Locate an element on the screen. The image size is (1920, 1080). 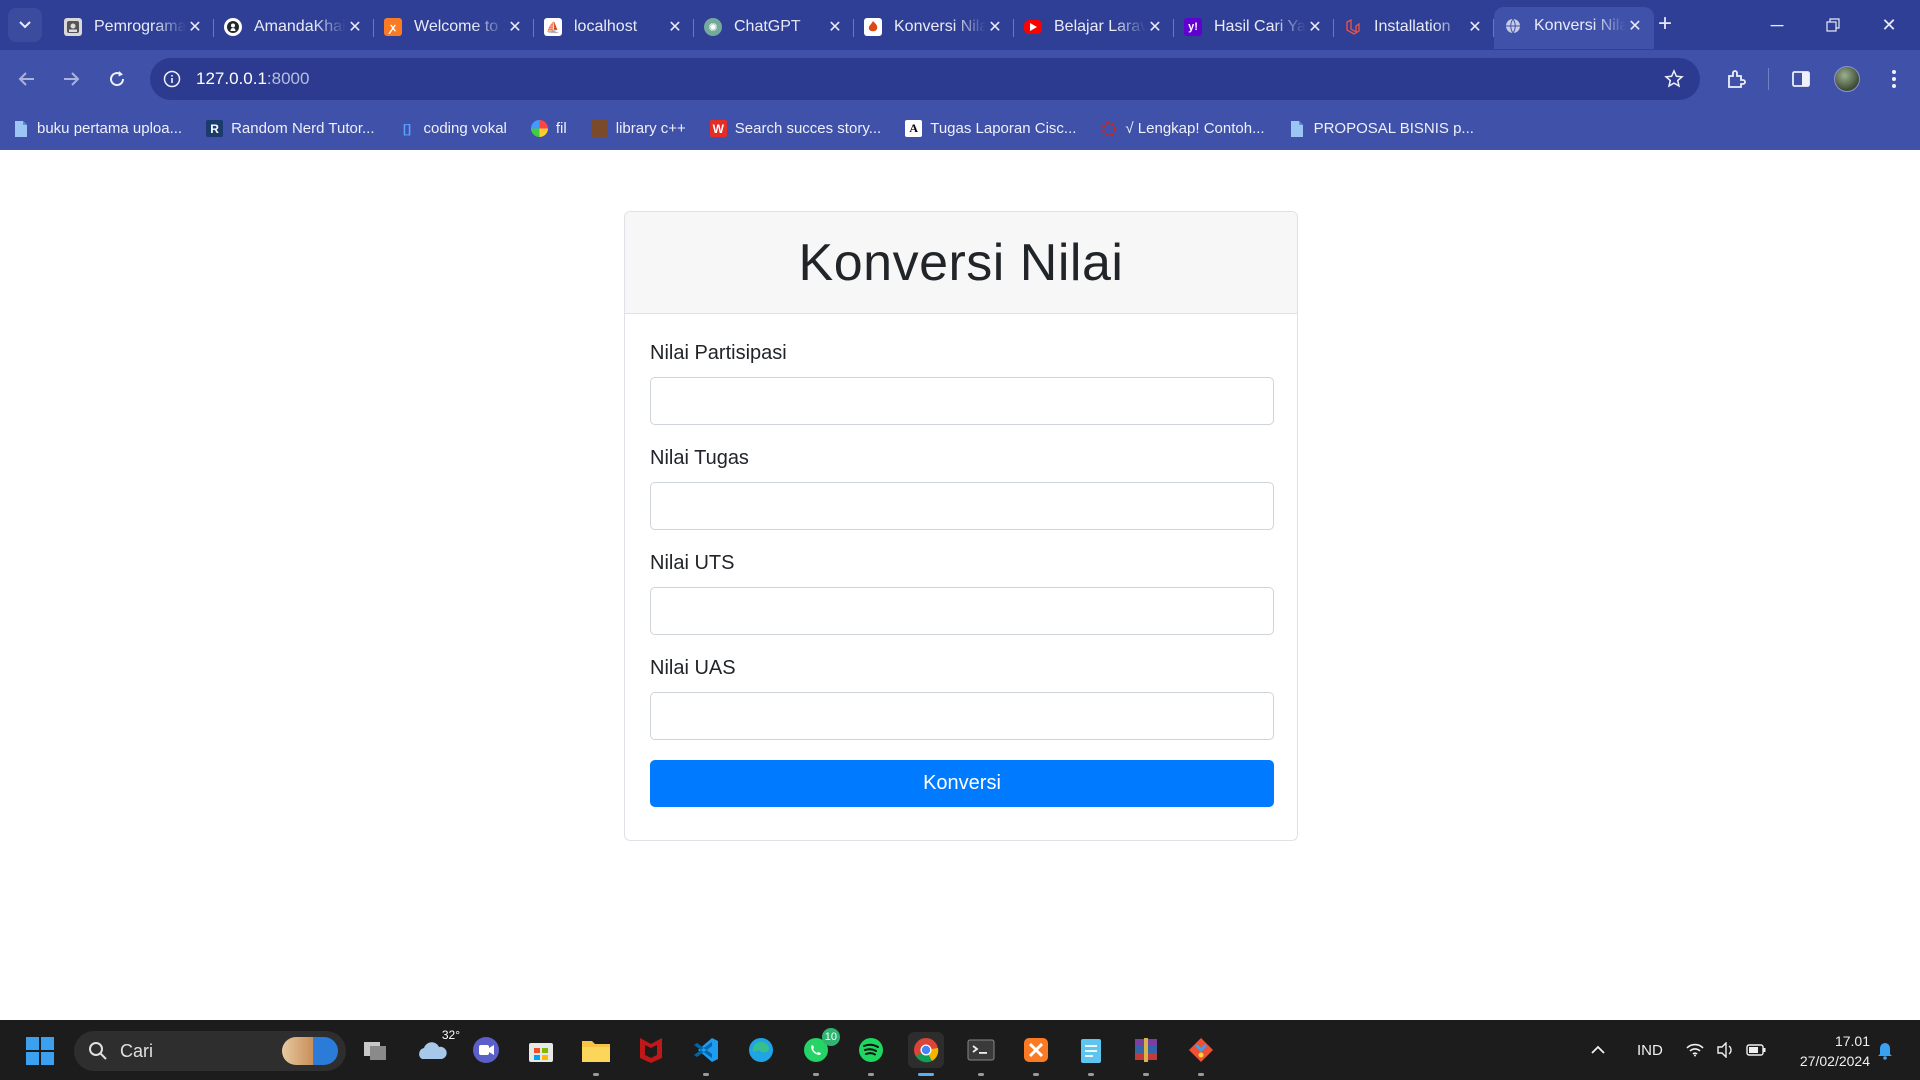
form-group-tugas: Nilai Tugas is located at coordinates (962, 488).